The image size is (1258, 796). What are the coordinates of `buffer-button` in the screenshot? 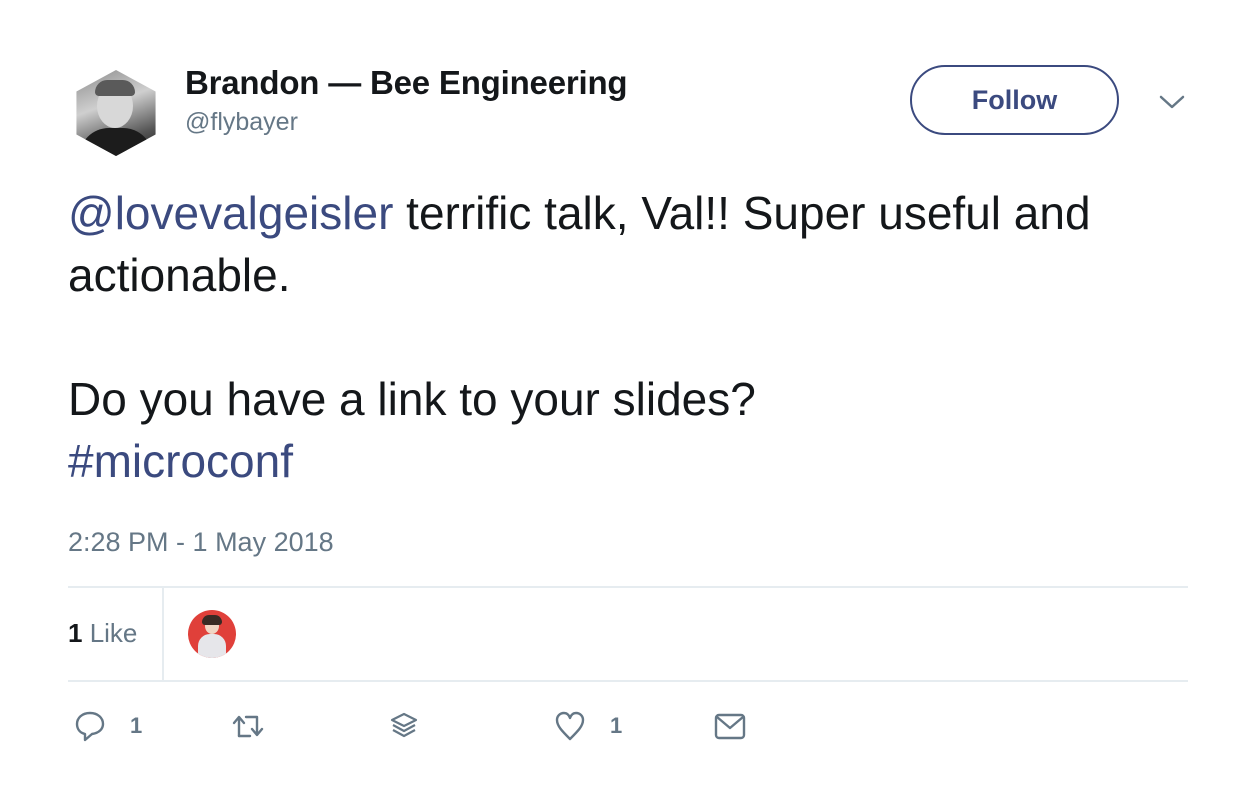 It's located at (404, 726).